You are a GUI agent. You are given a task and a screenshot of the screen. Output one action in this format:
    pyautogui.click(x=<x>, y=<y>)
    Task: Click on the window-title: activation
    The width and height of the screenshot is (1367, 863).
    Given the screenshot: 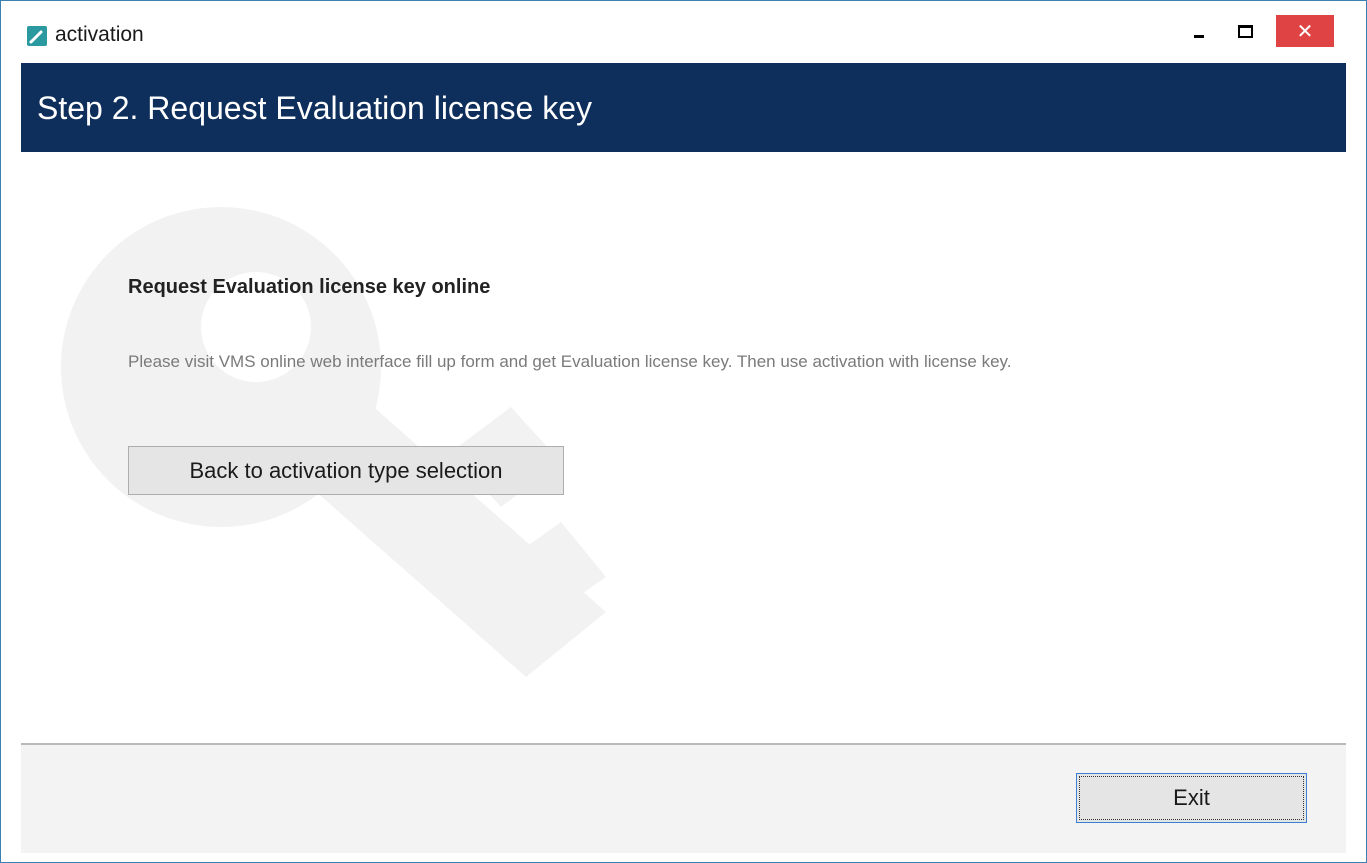 What is the action you would take?
    pyautogui.click(x=99, y=34)
    